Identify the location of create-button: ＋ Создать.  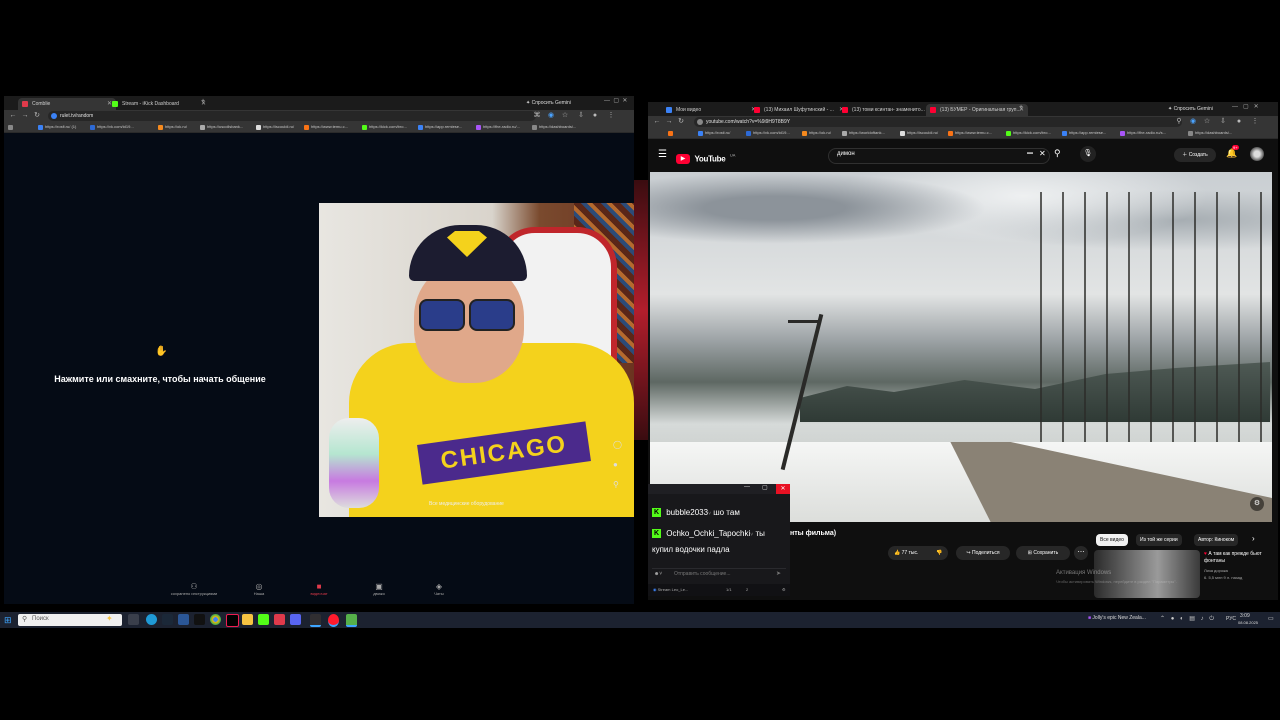
(1195, 155).